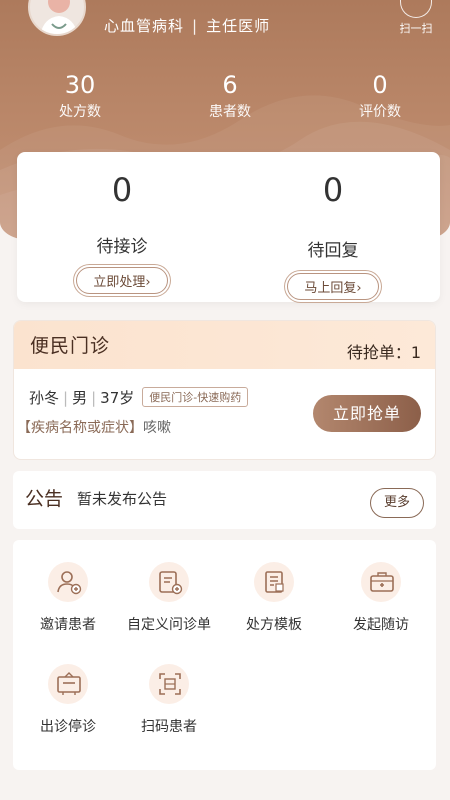 Image resolution: width=450 pixels, height=800 pixels. Describe the element at coordinates (367, 413) in the screenshot. I see `grab-order-button: 立即抢单` at that location.